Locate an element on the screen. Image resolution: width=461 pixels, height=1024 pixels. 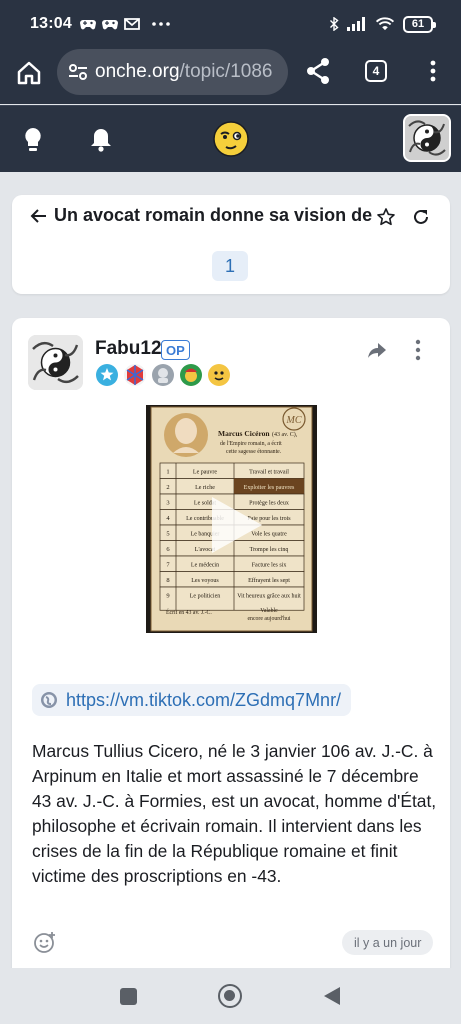
monogram-text: MC is located at coordinates (294, 420).